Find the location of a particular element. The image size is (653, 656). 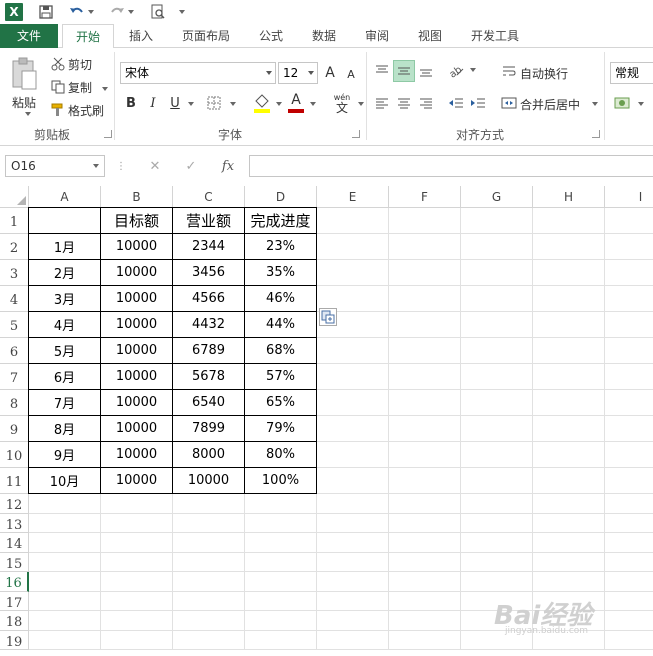

wrap-text-button: 自动换行 is located at coordinates (544, 73).